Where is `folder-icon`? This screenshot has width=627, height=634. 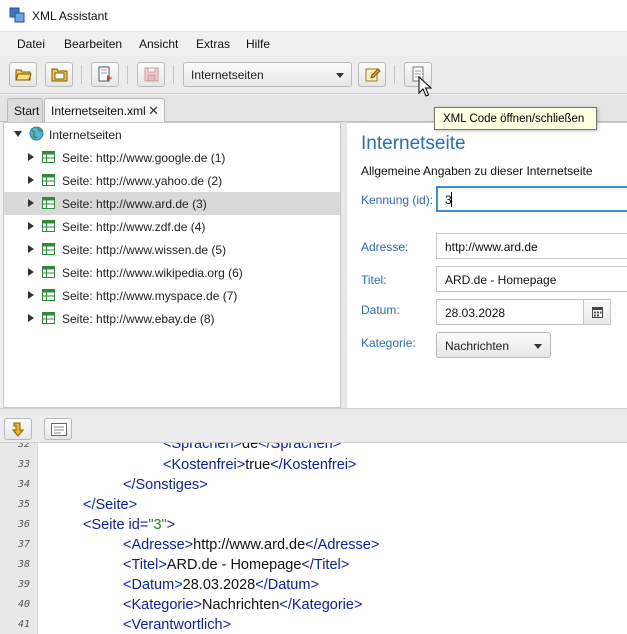
folder-icon is located at coordinates (59, 75).